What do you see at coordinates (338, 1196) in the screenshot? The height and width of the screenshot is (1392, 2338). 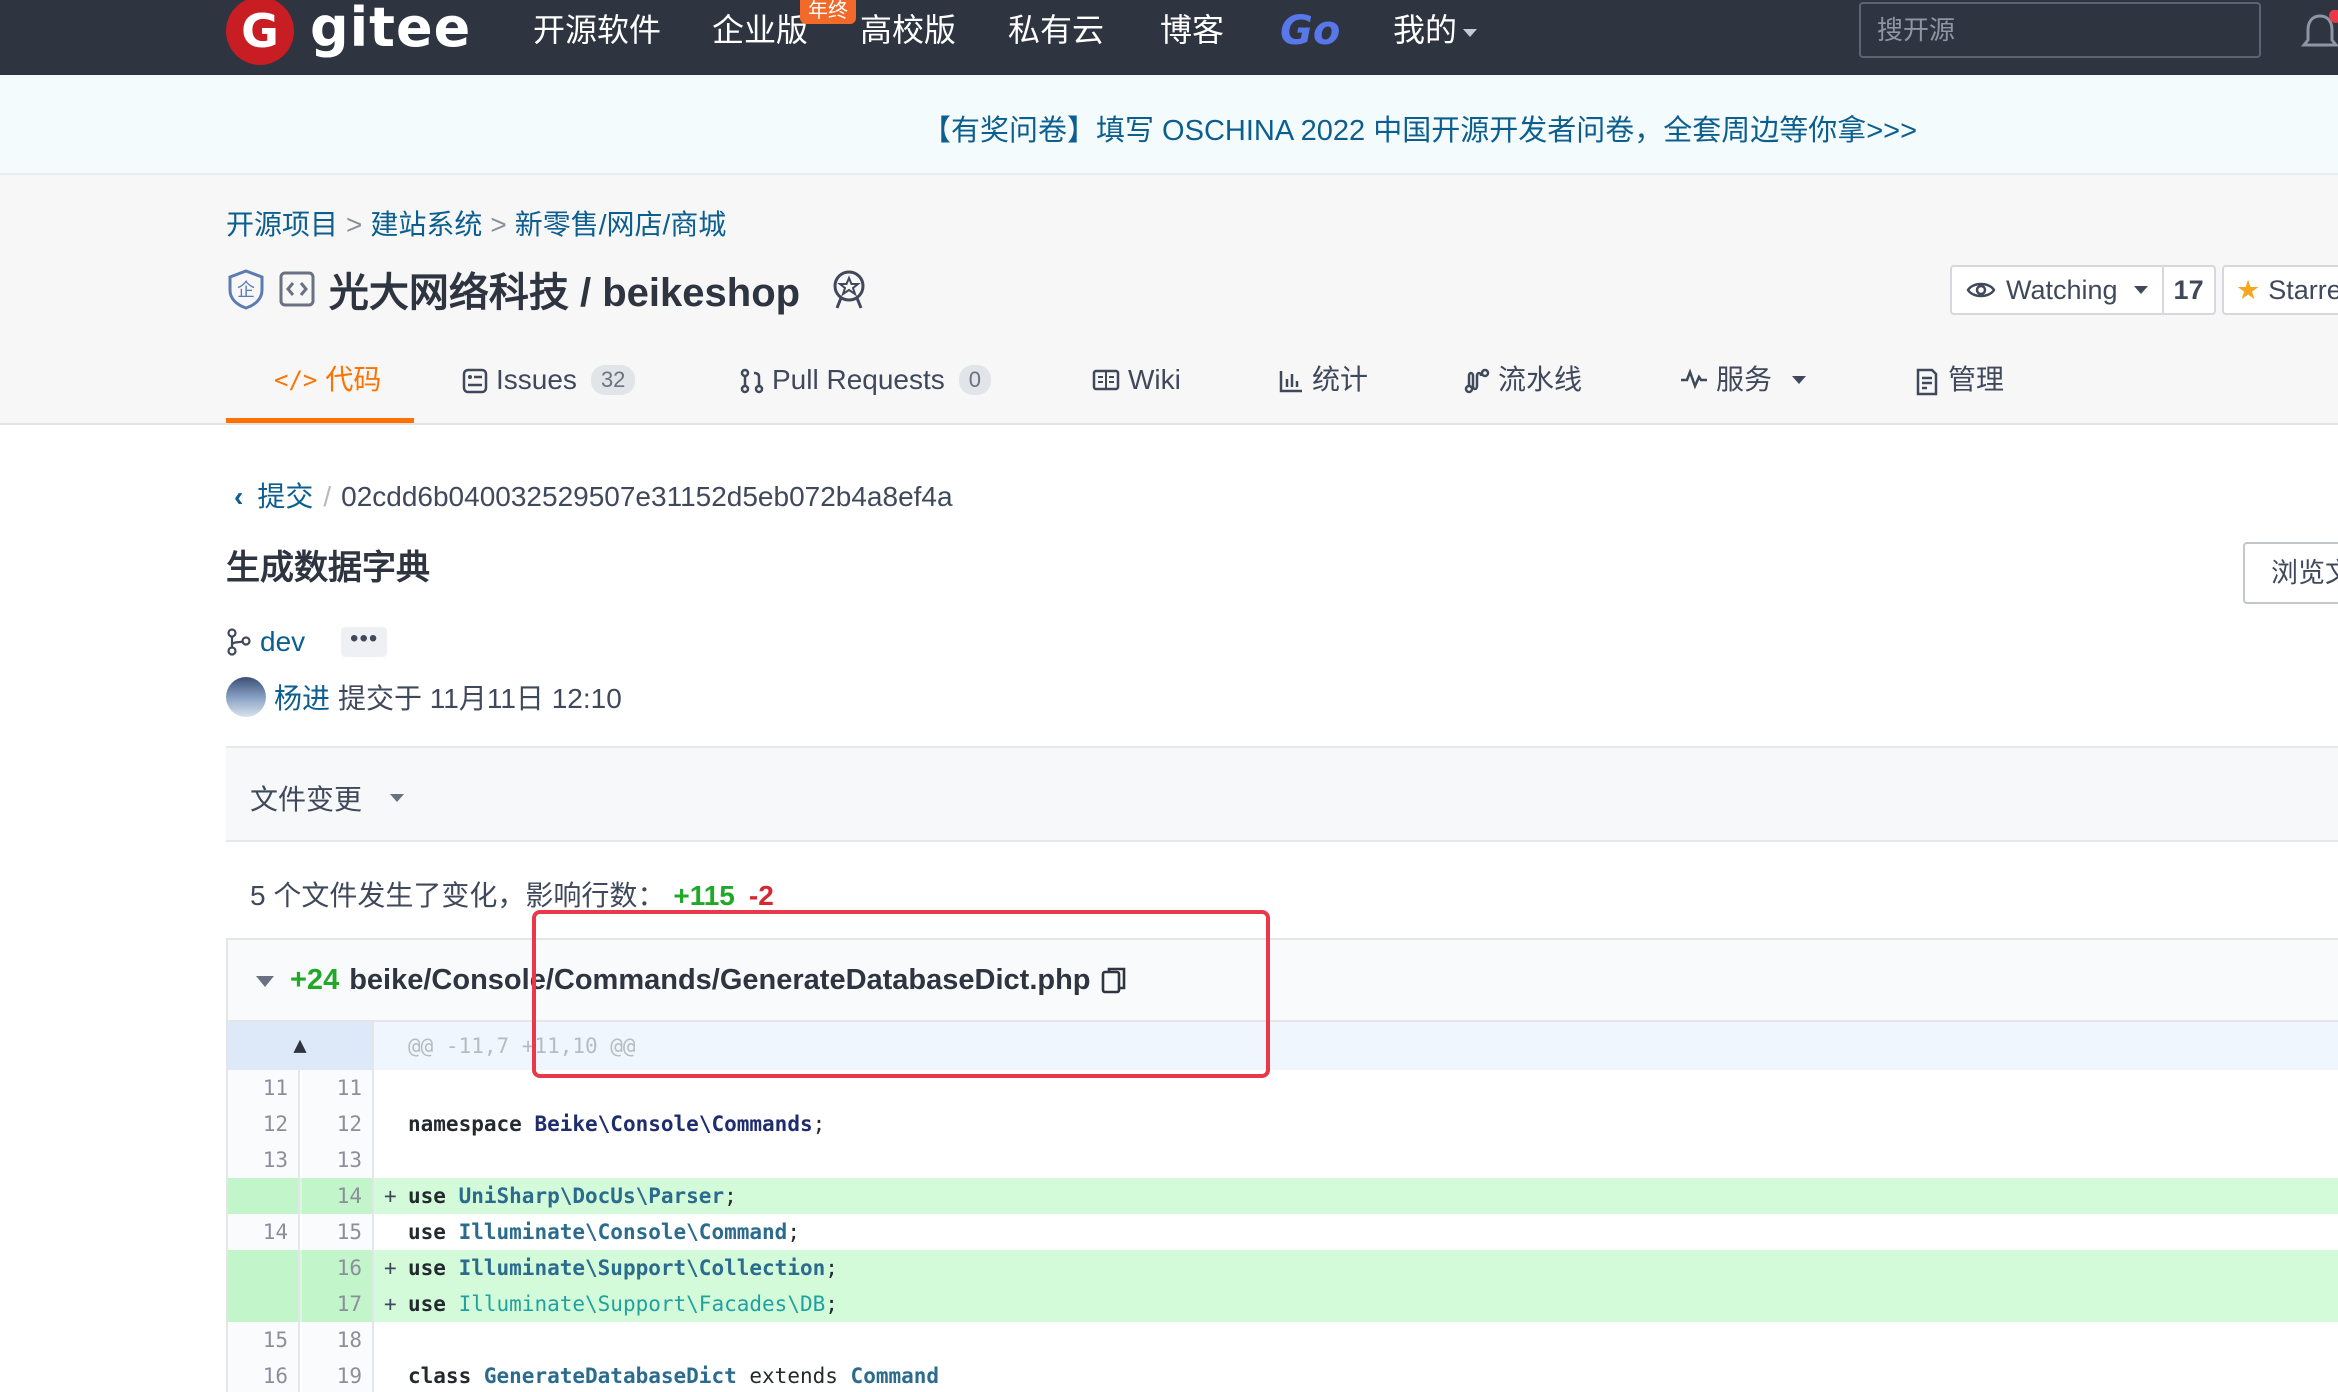 I see `new-line-number: 14` at bounding box center [338, 1196].